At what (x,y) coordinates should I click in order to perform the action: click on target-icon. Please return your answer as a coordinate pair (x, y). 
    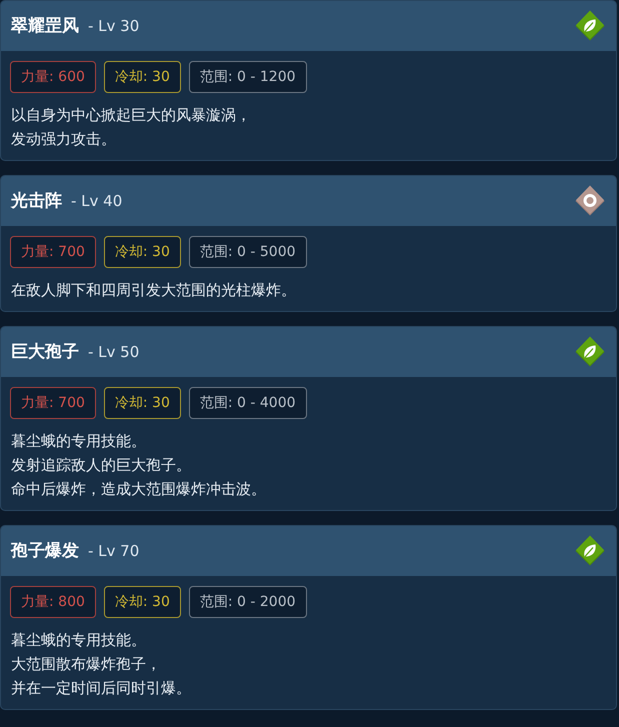
    Looking at the image, I should click on (590, 201).